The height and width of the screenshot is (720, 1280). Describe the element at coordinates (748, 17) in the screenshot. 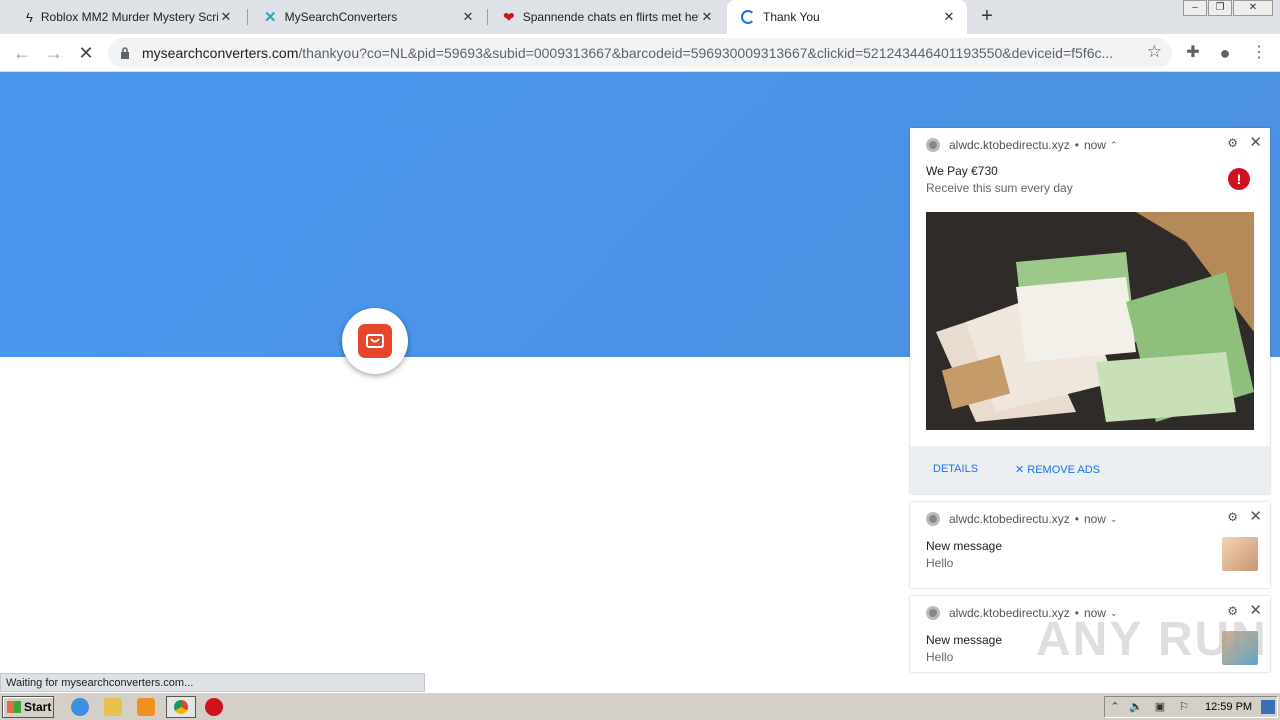

I see `loading-spinner-icon` at that location.